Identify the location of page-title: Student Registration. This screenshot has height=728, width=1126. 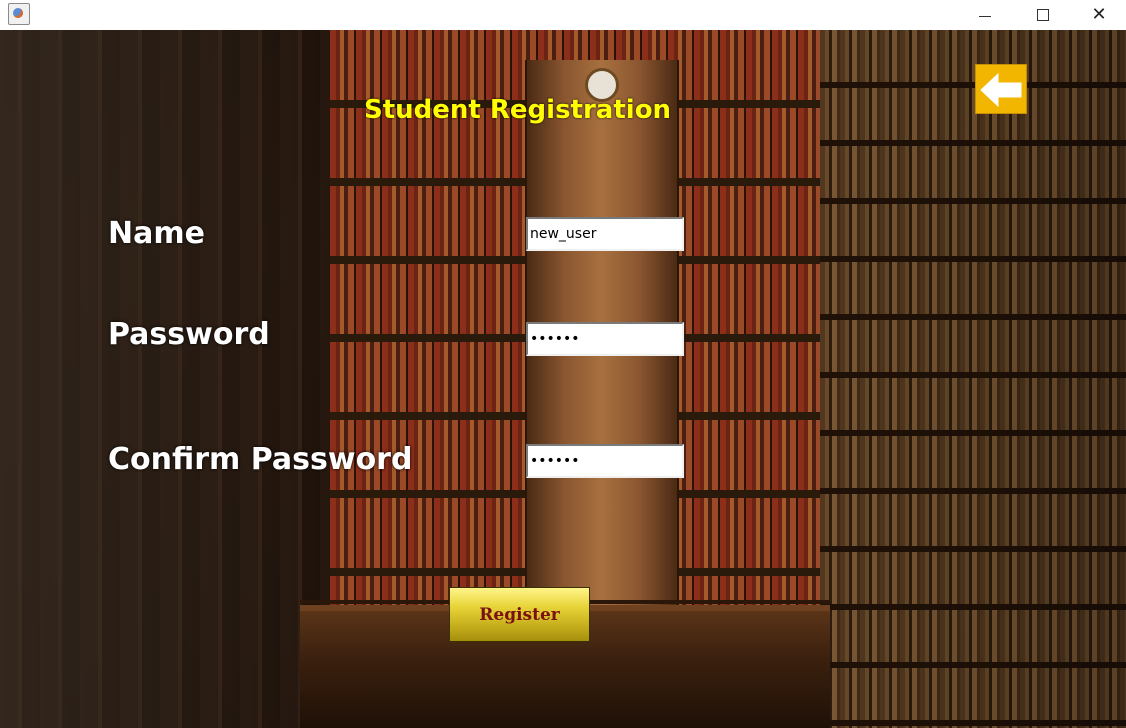
(518, 110).